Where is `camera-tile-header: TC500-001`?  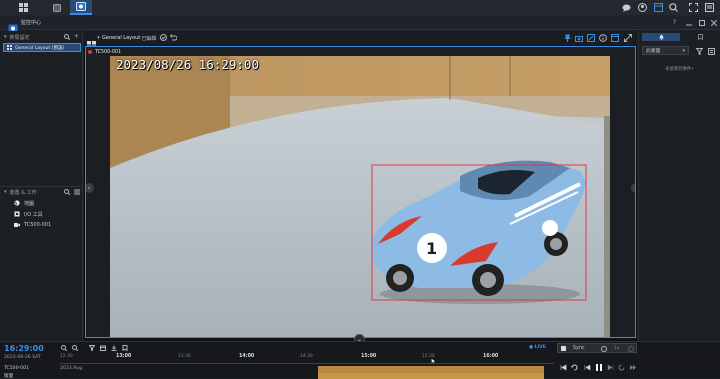 camera-tile-header: TC500-001 is located at coordinates (104, 52).